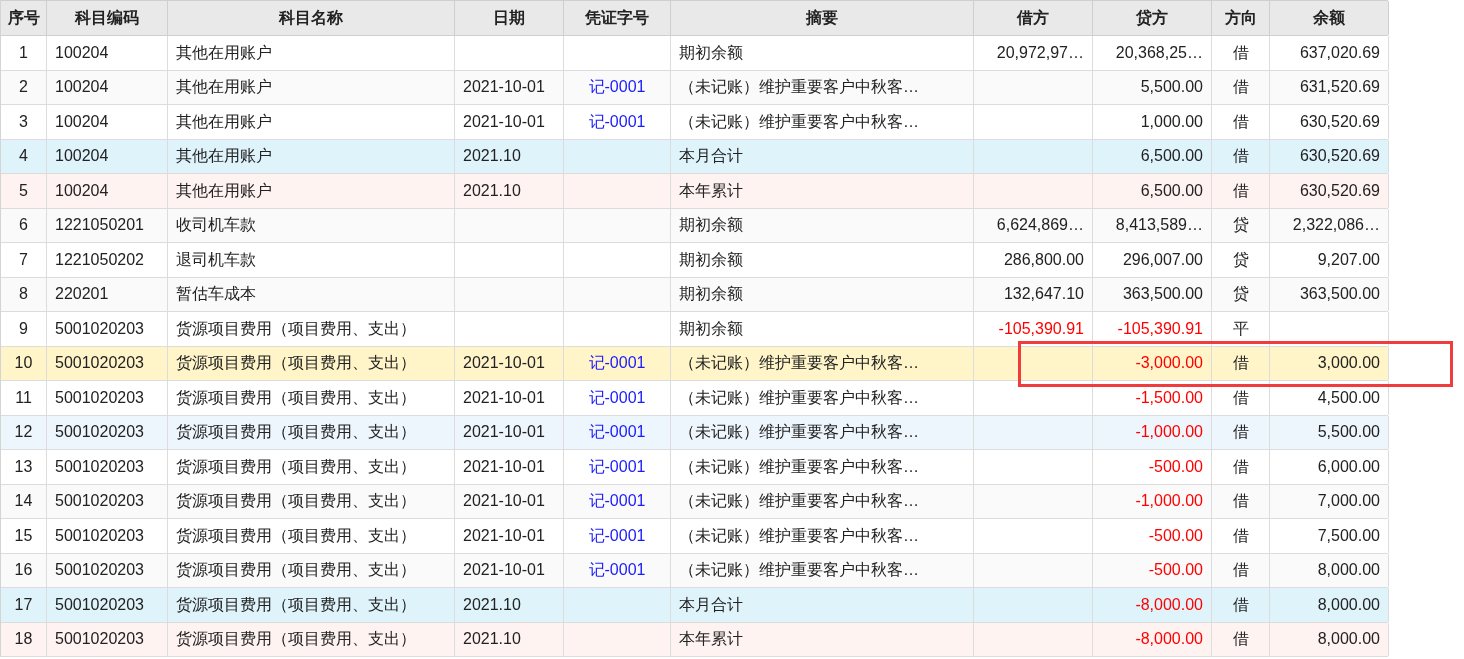  I want to click on column-header: 科目编码, so click(107, 18).